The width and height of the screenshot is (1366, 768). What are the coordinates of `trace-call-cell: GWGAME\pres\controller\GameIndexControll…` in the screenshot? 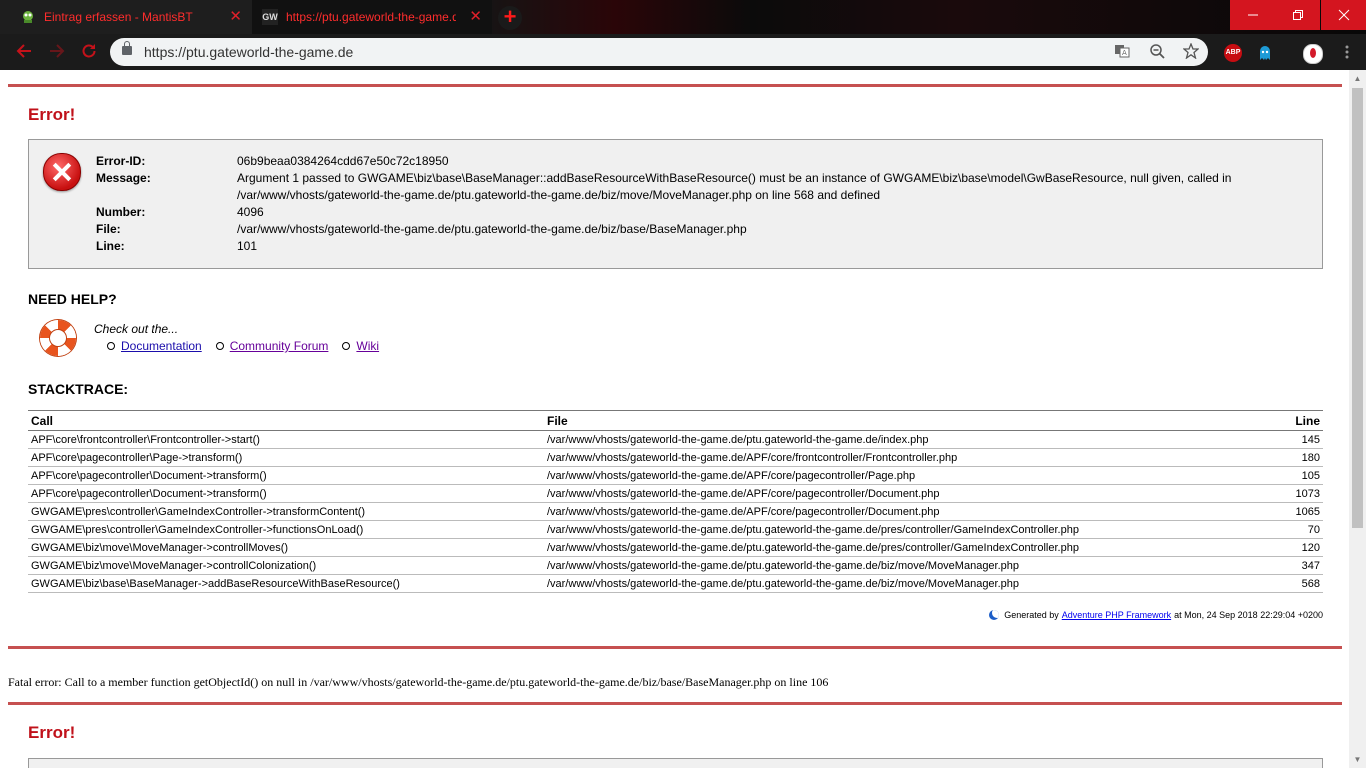 It's located at (286, 511).